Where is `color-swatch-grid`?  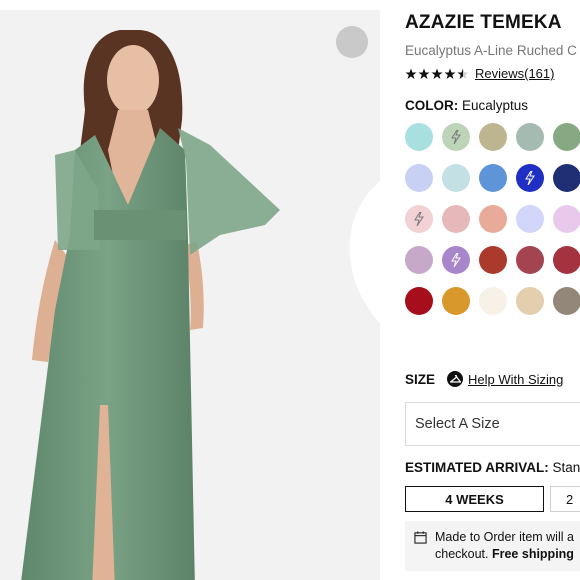
color-swatch-grid is located at coordinates (492, 219).